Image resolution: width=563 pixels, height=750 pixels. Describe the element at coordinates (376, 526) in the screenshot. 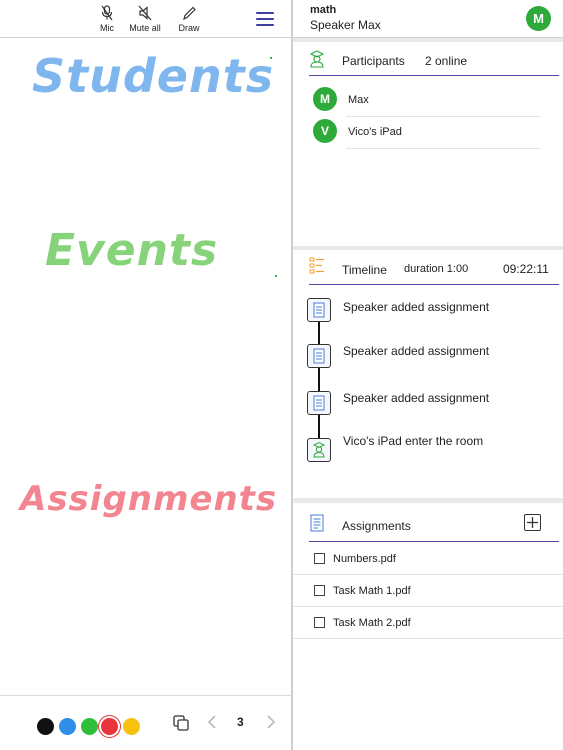

I see `assignments-title: Assignments` at that location.